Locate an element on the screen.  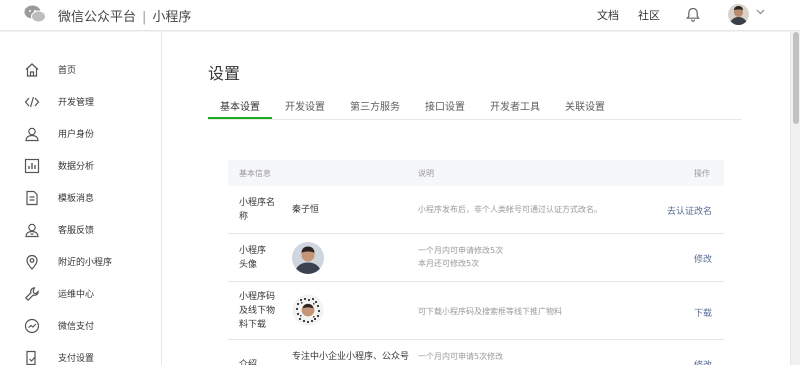
page-title: 设置 is located at coordinates (224, 73).